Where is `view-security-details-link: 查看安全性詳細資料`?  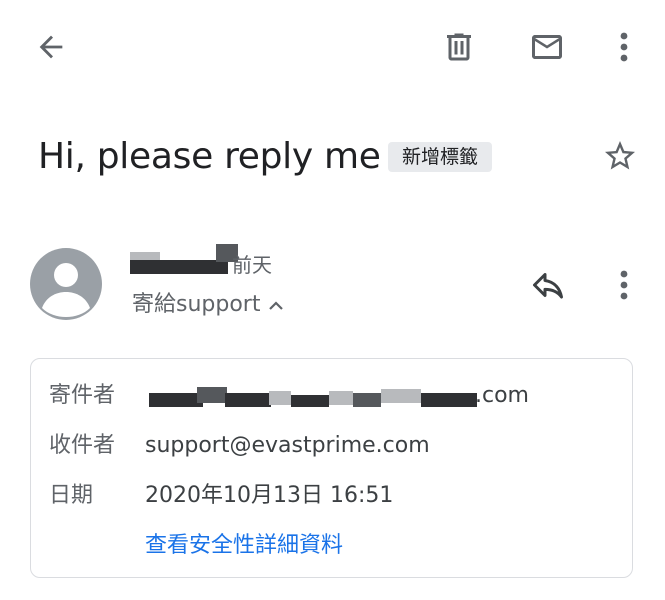
view-security-details-link: 查看安全性詳細資料 is located at coordinates (244, 546).